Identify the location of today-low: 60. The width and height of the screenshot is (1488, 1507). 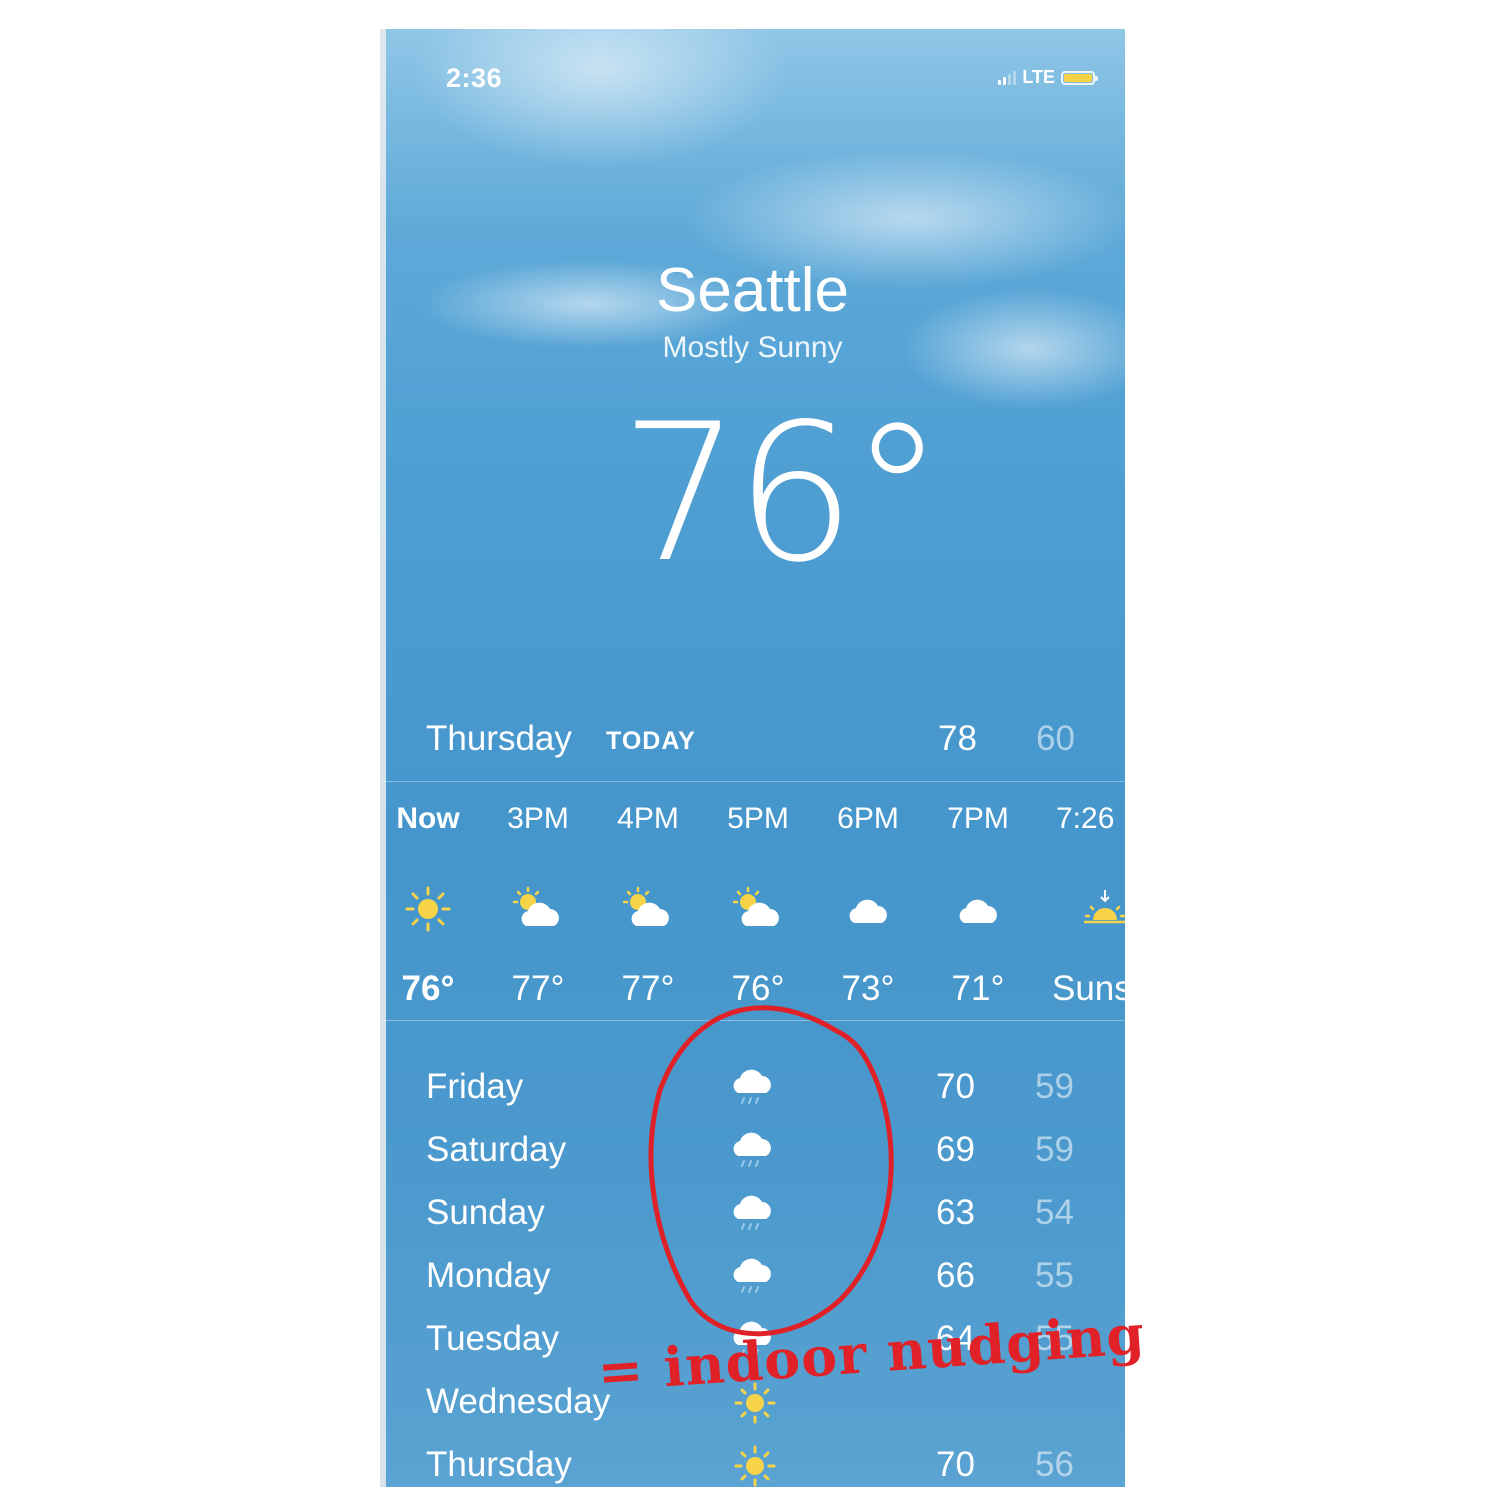
(1055, 738).